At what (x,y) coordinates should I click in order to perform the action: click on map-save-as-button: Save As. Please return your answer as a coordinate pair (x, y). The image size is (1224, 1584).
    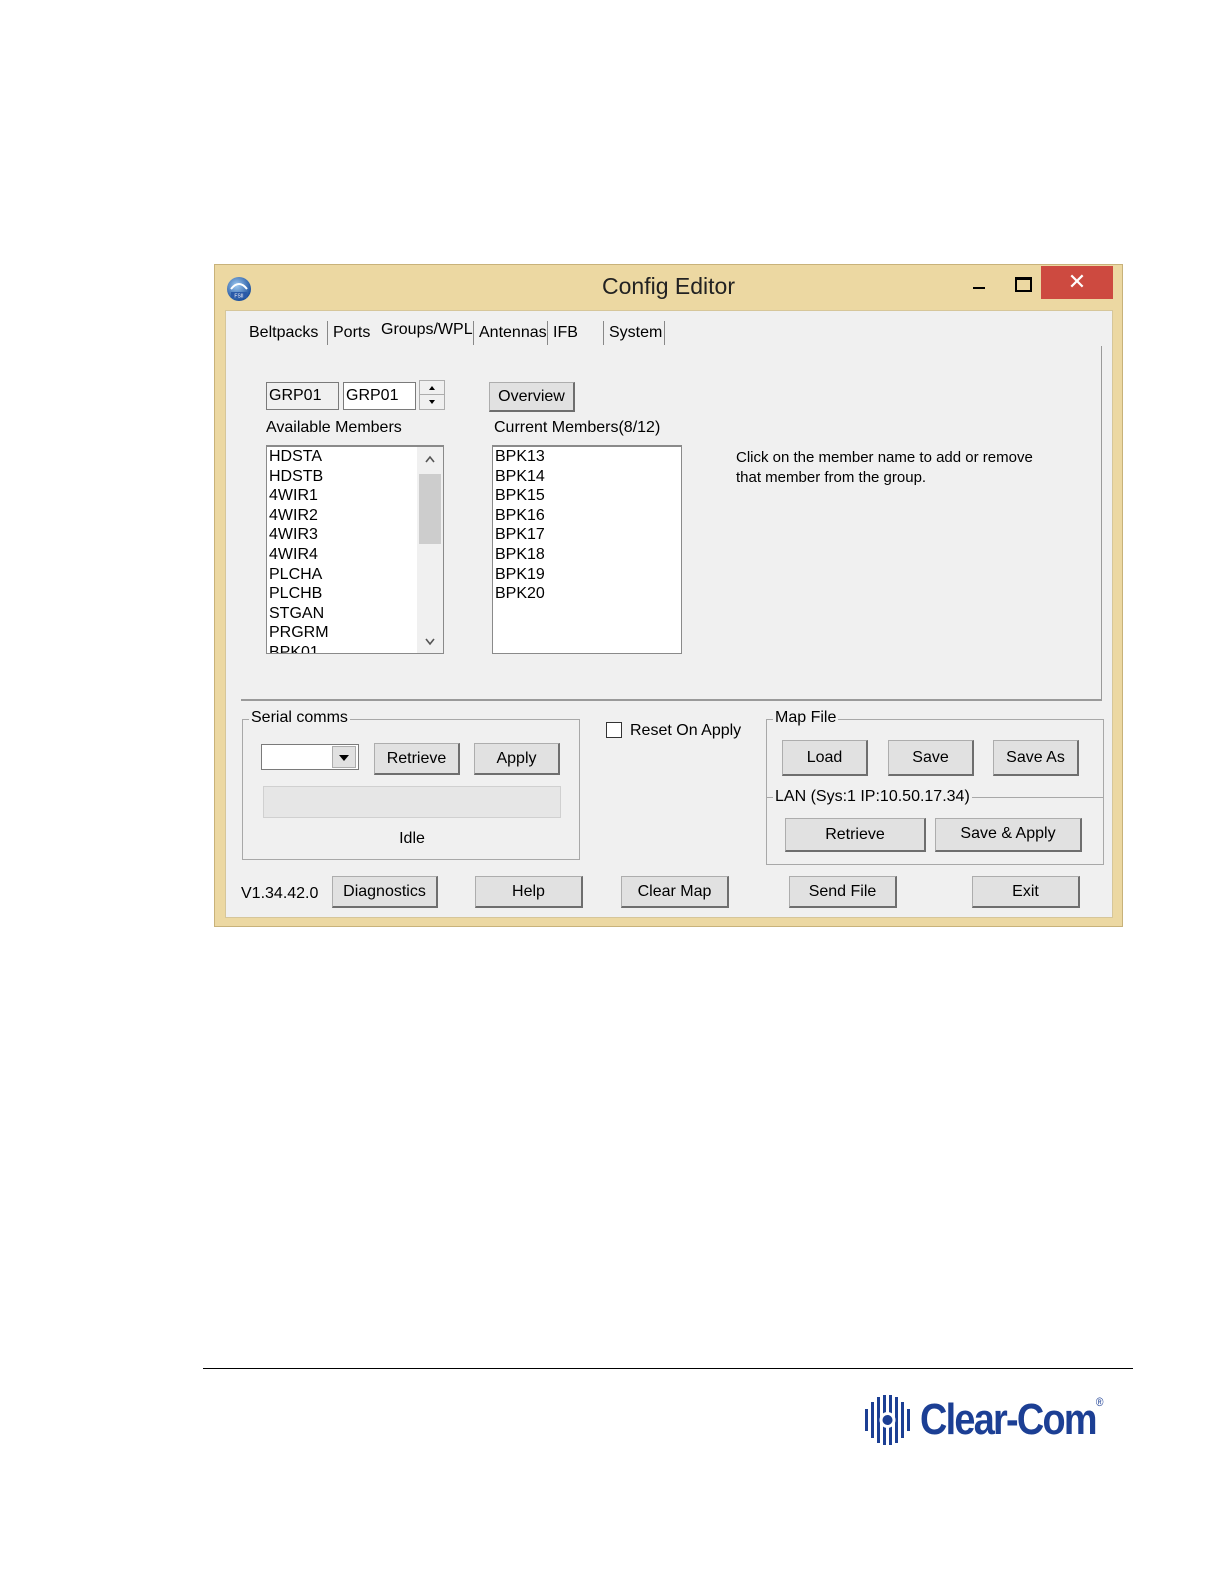
    Looking at the image, I should click on (1036, 758).